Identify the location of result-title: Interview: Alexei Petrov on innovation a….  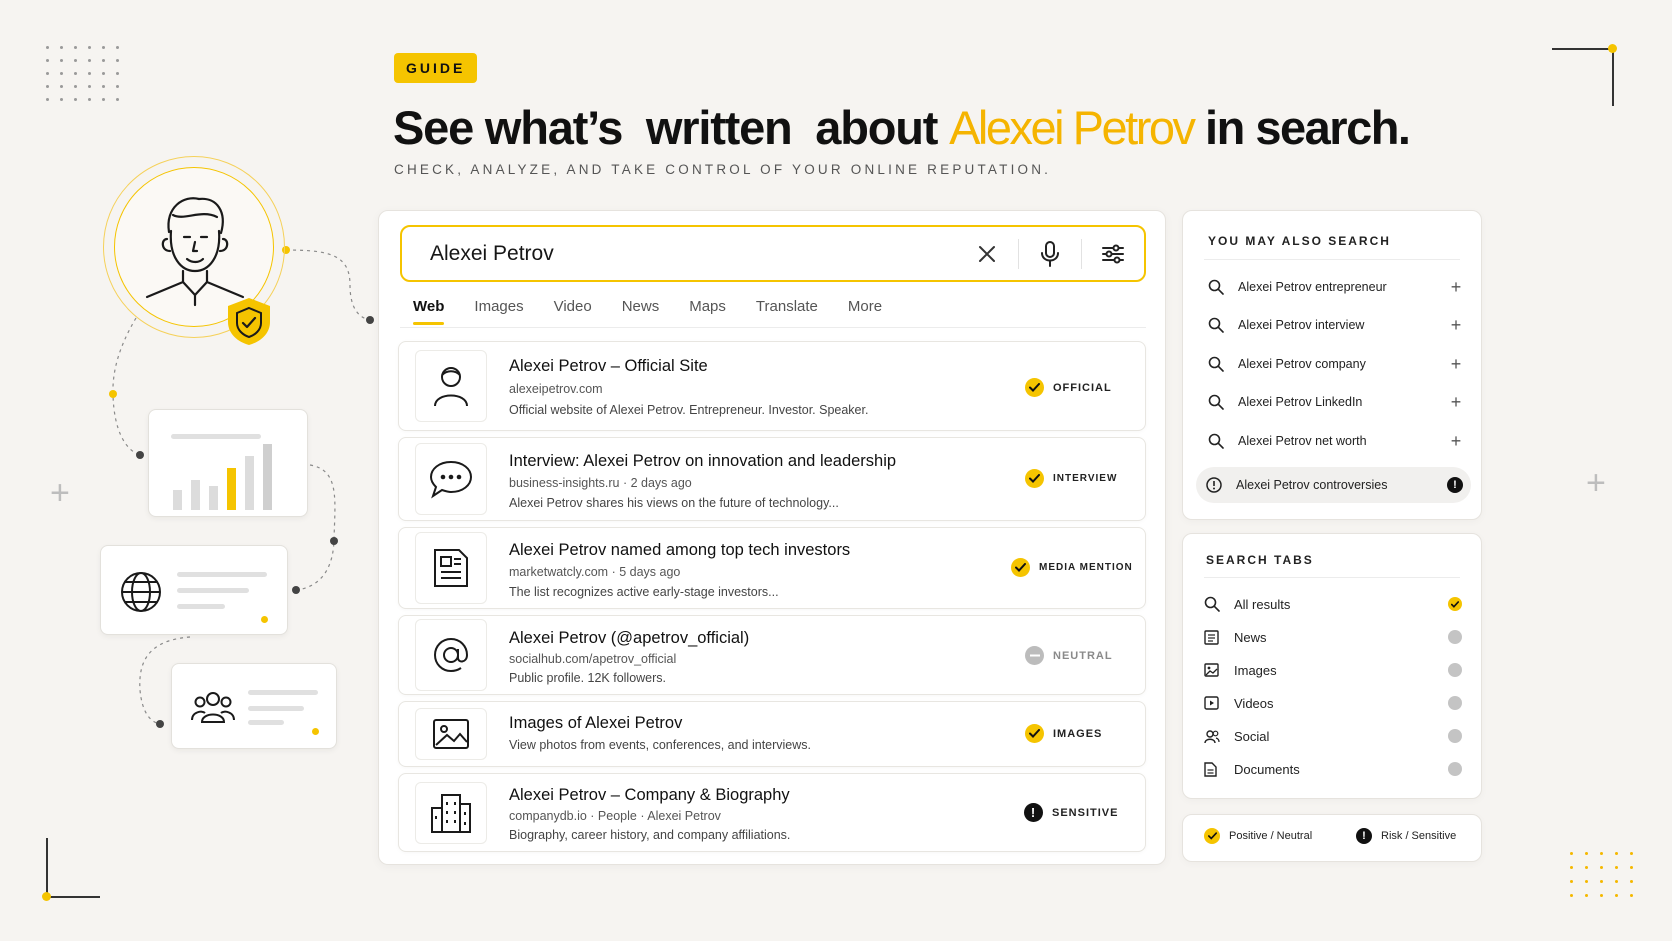
(702, 461).